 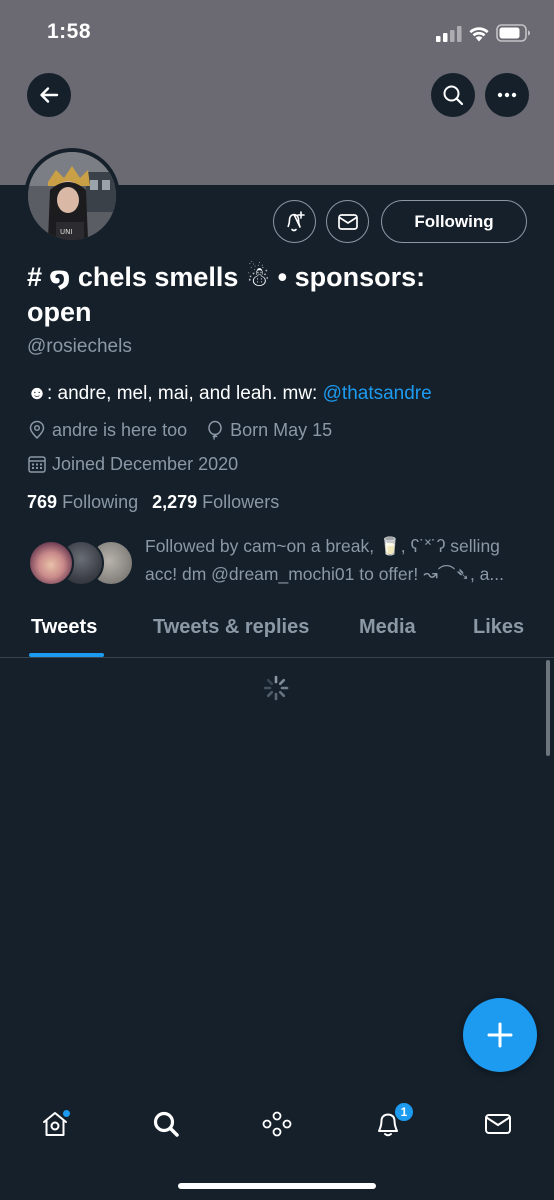 I want to click on balloon-icon, so click(x=215, y=430).